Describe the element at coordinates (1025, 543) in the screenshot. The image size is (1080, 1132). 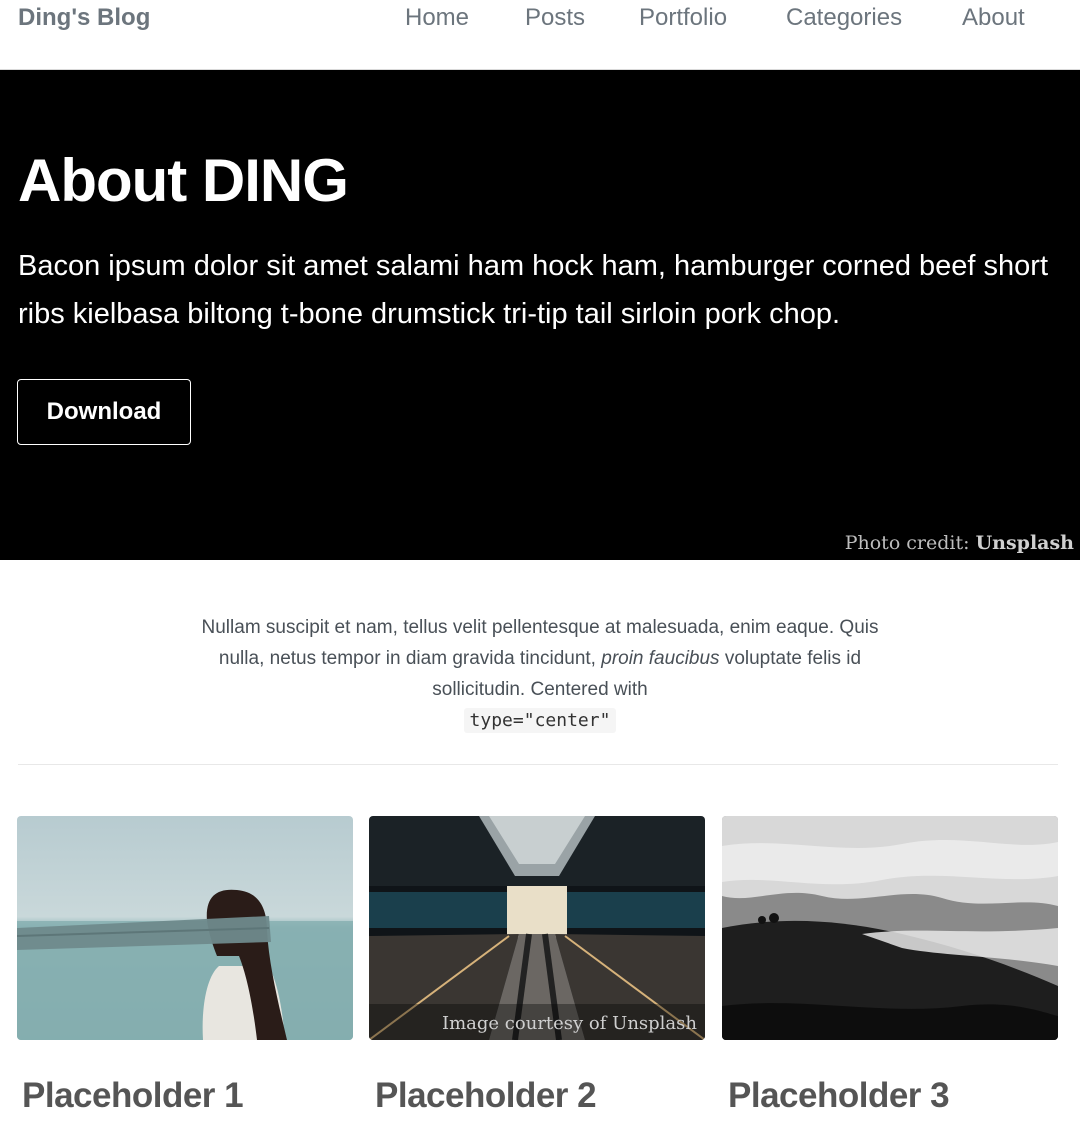
I see `photo-credit-source-link: Unsplash` at that location.